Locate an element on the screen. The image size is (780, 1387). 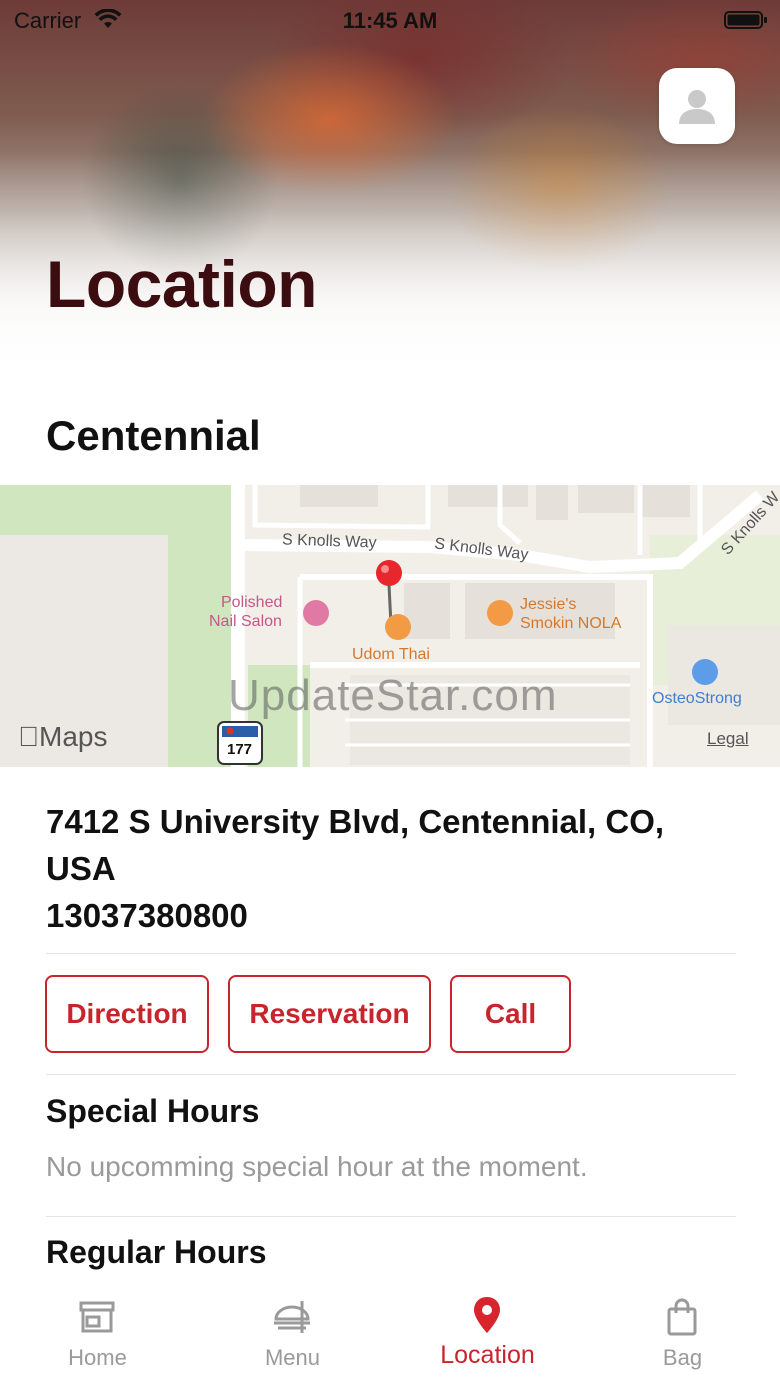
address-line: 7412 S University Blvd, Centennial, CO, is located at coordinates (355, 821).